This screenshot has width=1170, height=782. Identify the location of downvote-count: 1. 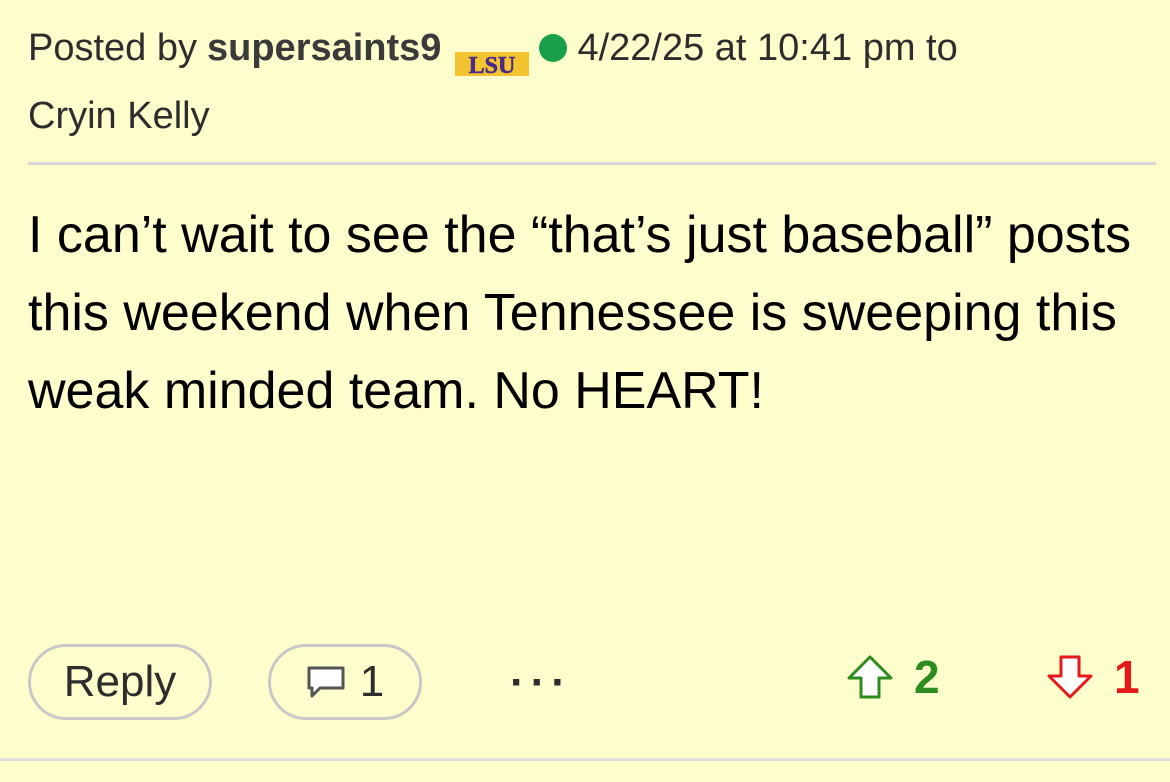
(1127, 677).